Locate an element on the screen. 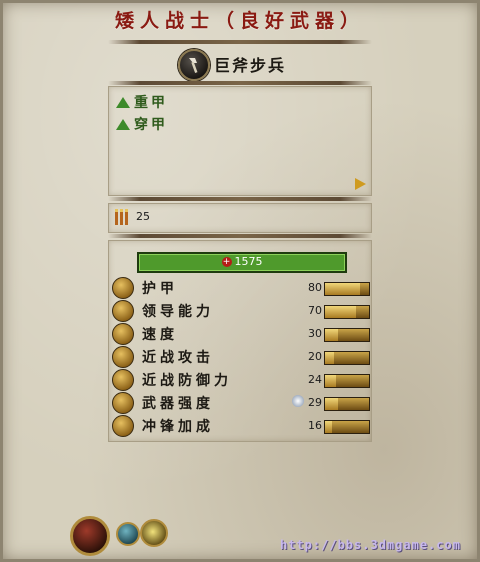 The image size is (480, 562). trait-heavy-armor: 重甲 is located at coordinates (142, 102).